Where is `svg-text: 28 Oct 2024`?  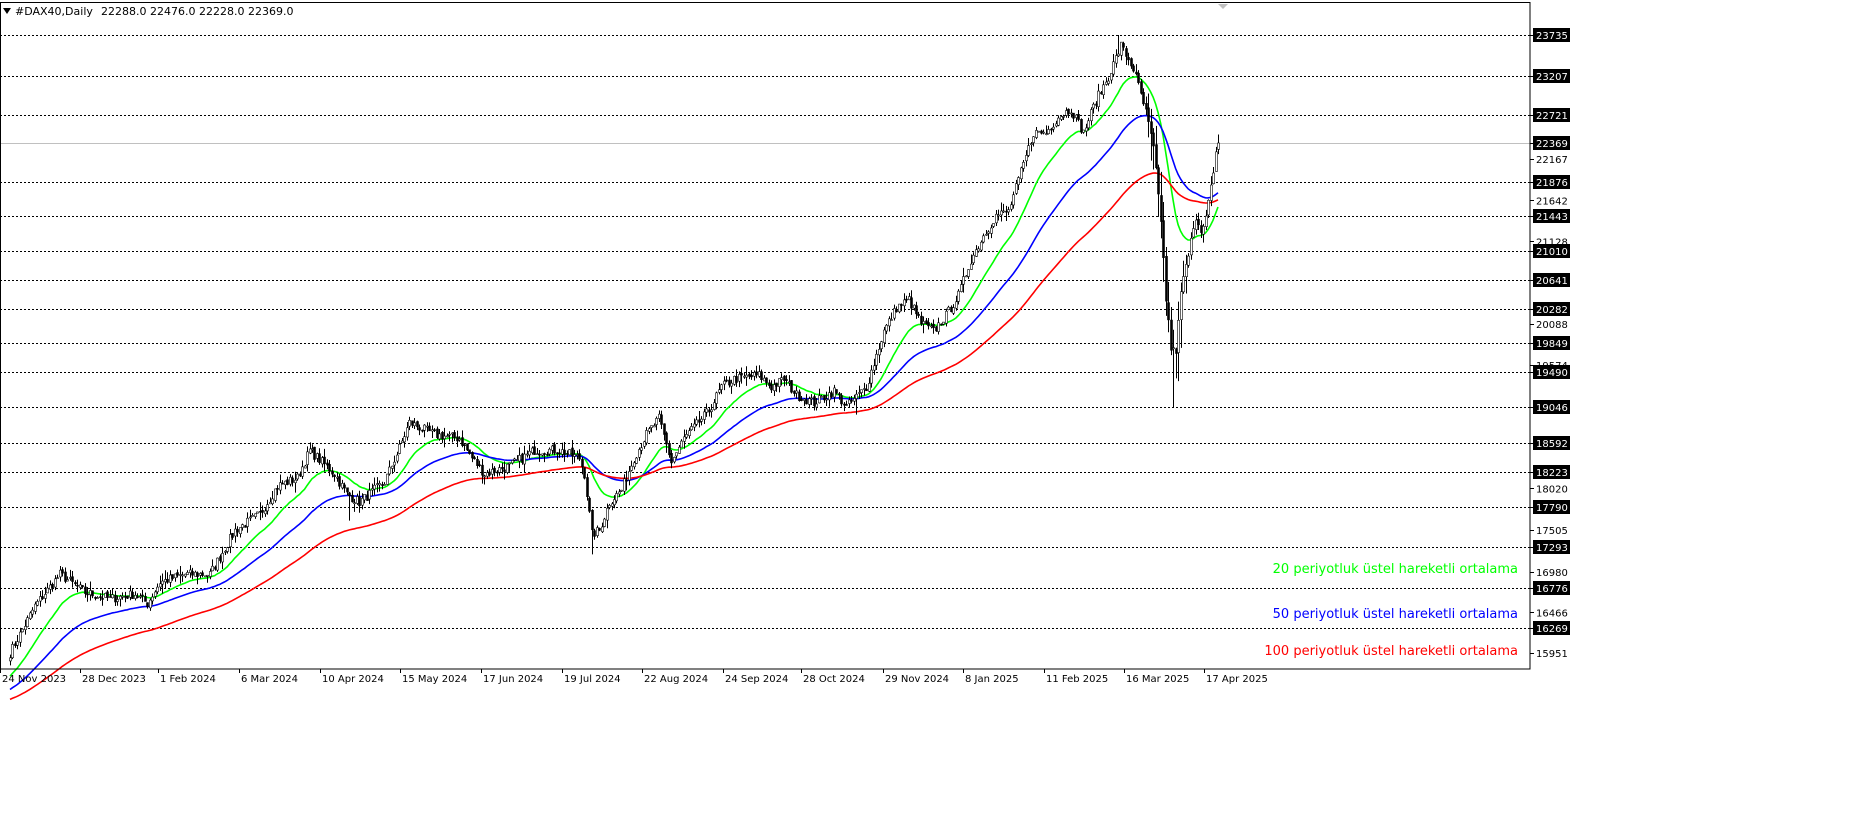
svg-text: 28 Oct 2024 is located at coordinates (834, 679).